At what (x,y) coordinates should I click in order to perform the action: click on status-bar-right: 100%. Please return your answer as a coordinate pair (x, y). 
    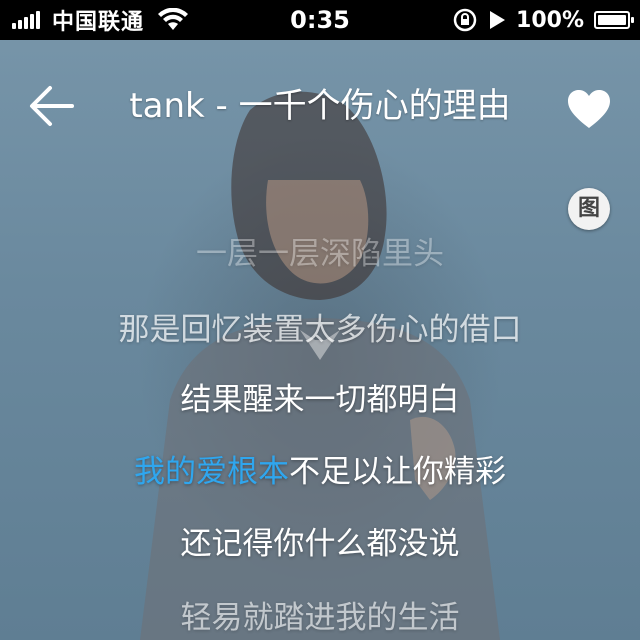
    Looking at the image, I should click on (543, 20).